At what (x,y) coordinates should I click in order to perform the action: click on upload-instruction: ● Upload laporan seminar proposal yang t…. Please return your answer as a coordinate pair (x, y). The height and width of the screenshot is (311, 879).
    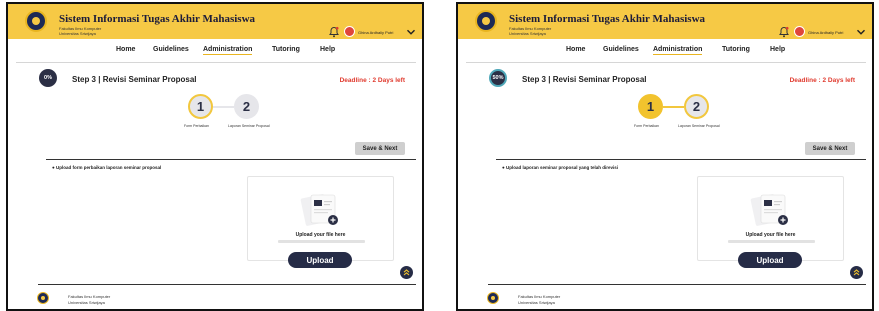
    Looking at the image, I should click on (560, 167).